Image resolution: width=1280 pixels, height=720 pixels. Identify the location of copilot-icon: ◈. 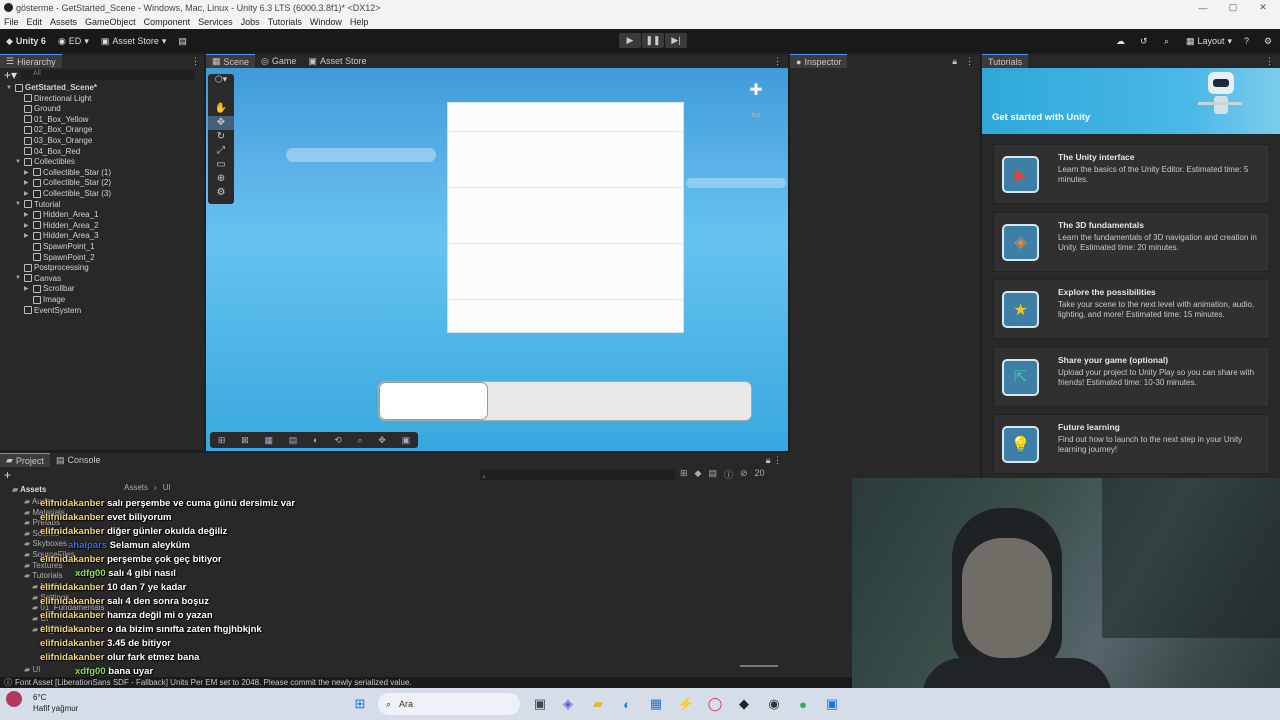
(568, 704).